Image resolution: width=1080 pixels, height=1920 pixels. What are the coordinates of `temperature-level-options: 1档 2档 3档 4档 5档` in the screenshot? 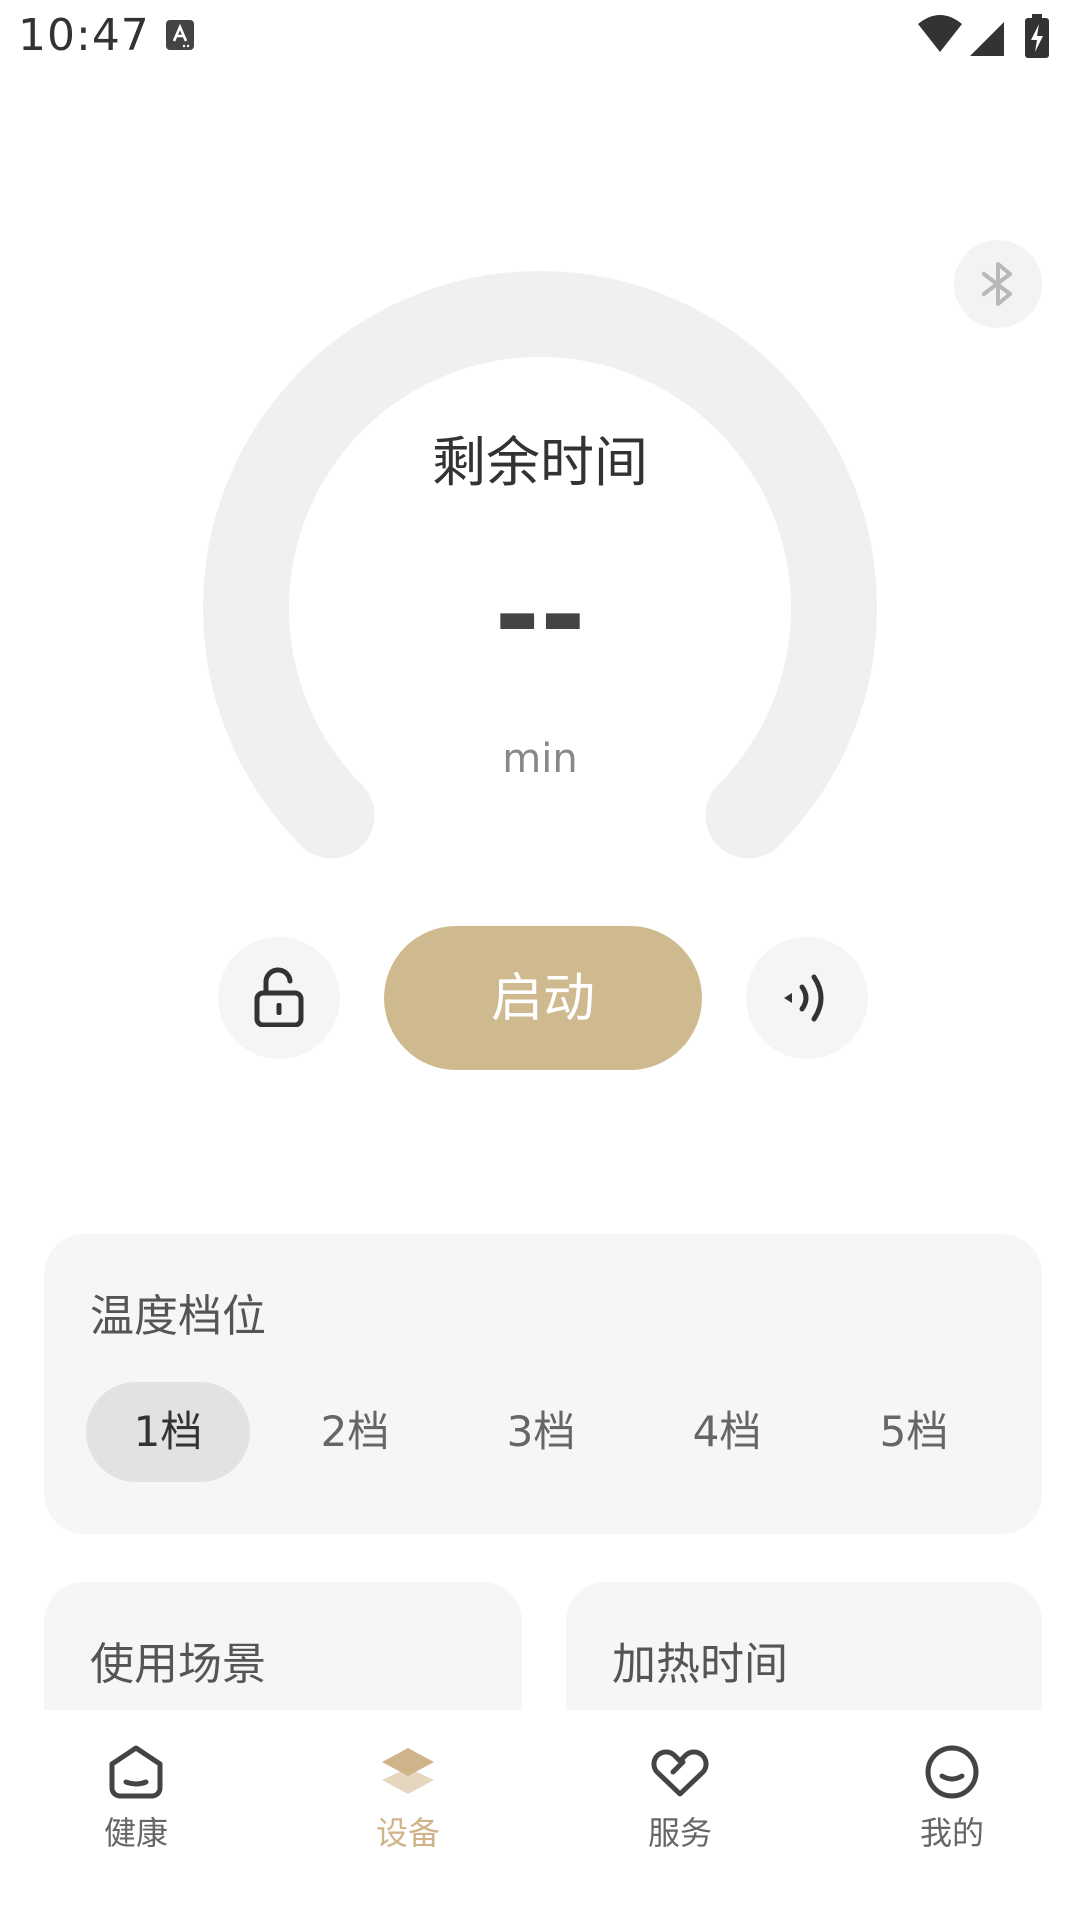 It's located at (551, 1432).